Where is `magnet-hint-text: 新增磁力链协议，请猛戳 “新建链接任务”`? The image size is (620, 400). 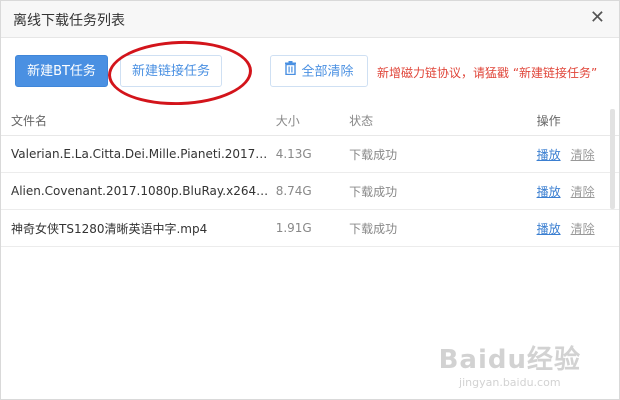 magnet-hint-text: 新增磁力链协议，请猛戳 “新建链接任务” is located at coordinates (487, 73).